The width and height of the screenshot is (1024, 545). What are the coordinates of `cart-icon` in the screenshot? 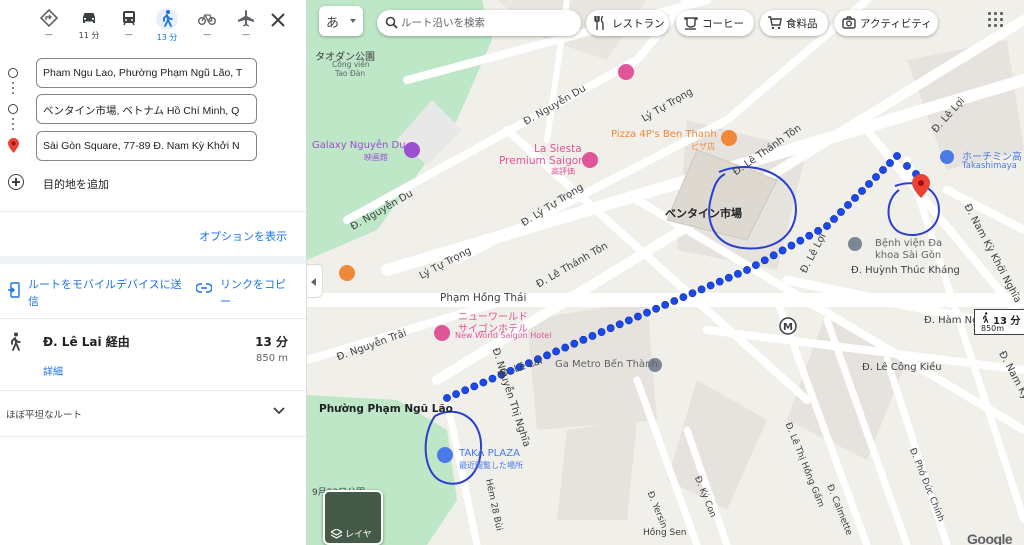 It's located at (775, 23).